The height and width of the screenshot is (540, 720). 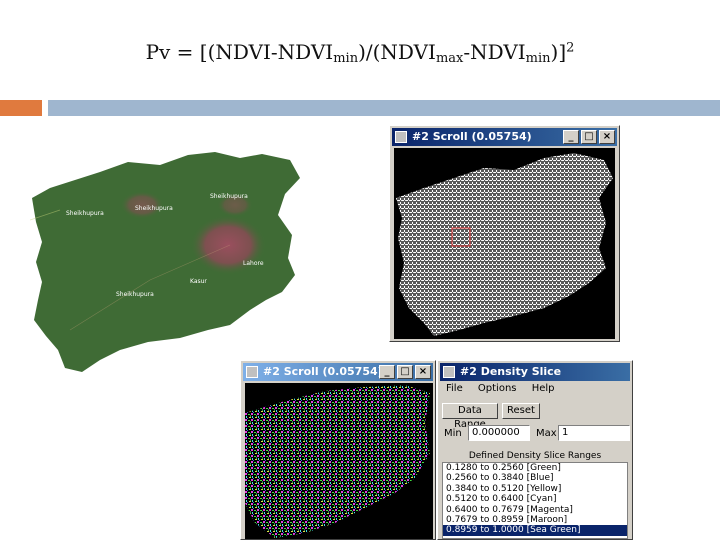 I want to click on accent-bar-orange, so click(x=21, y=108).